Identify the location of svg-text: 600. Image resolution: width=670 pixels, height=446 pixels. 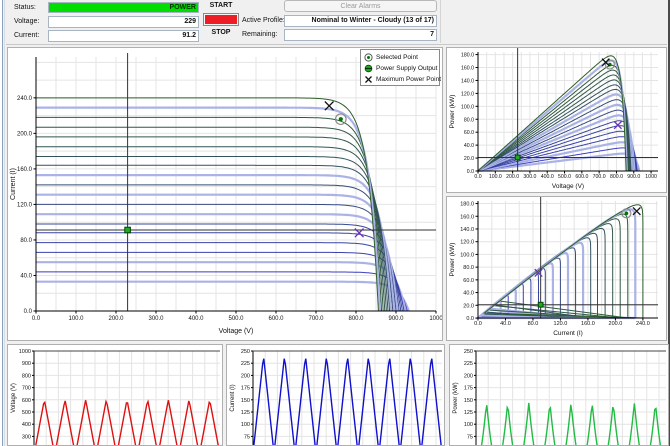
(26, 401).